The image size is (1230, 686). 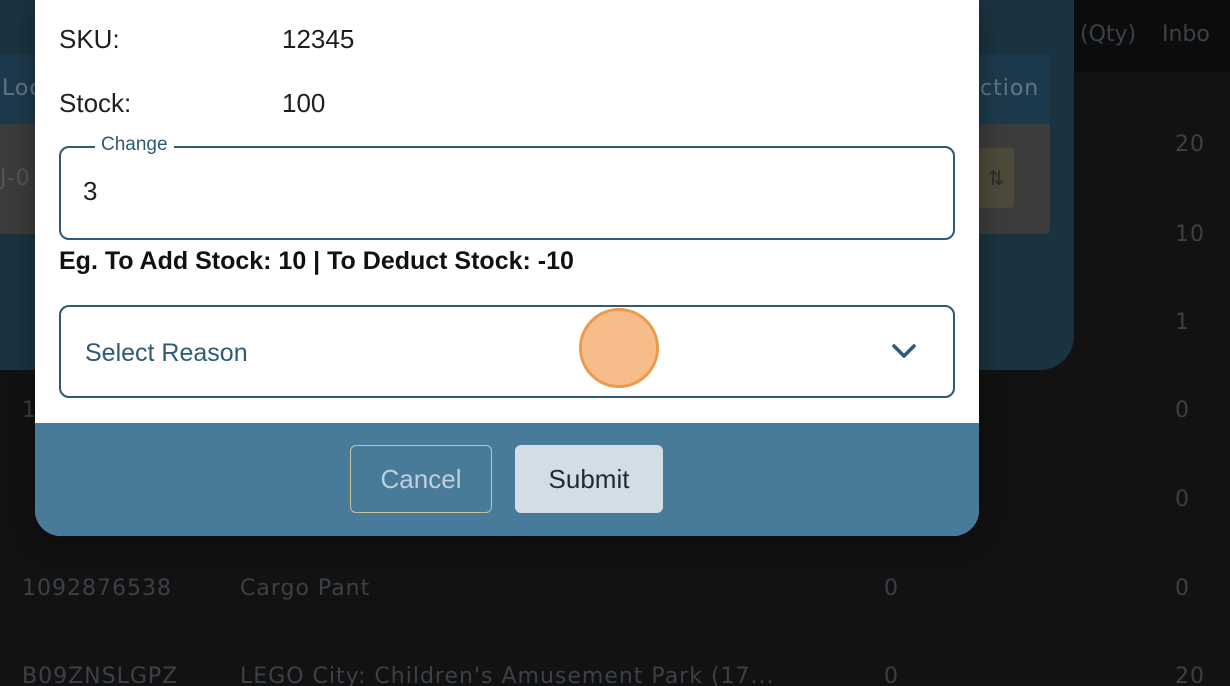 I want to click on submit-button: Submit, so click(x=589, y=479).